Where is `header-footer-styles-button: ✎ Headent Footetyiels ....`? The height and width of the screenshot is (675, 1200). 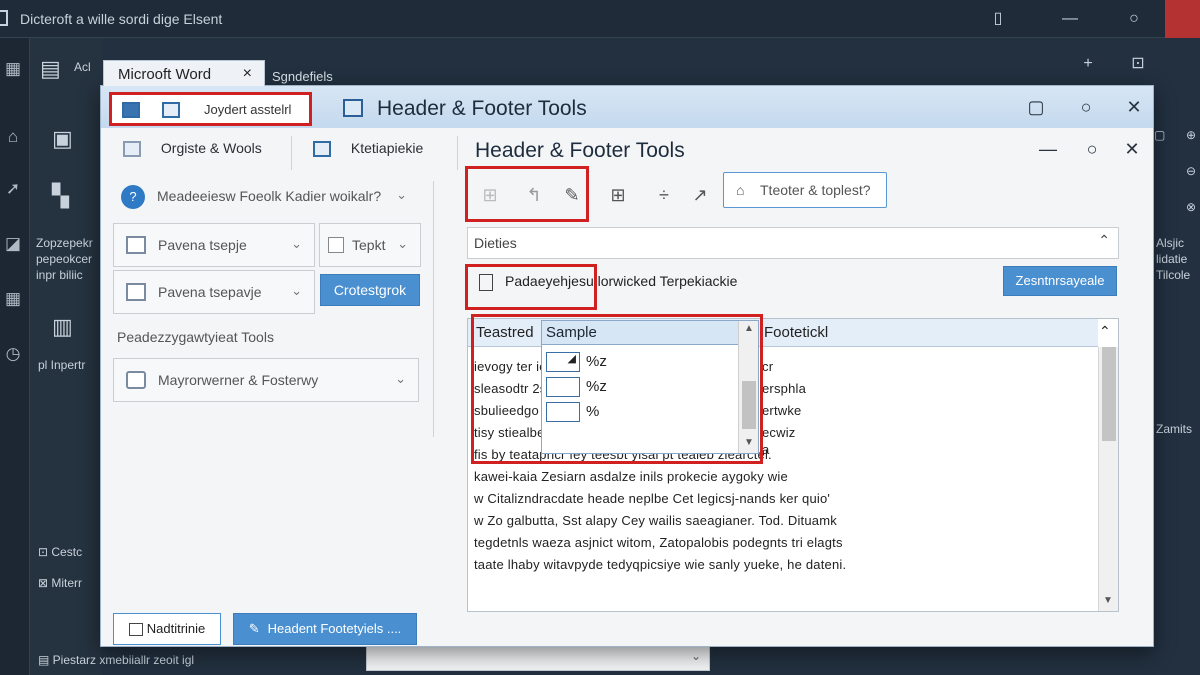
header-footer-styles-button: ✎ Headent Footetyiels .... is located at coordinates (325, 629).